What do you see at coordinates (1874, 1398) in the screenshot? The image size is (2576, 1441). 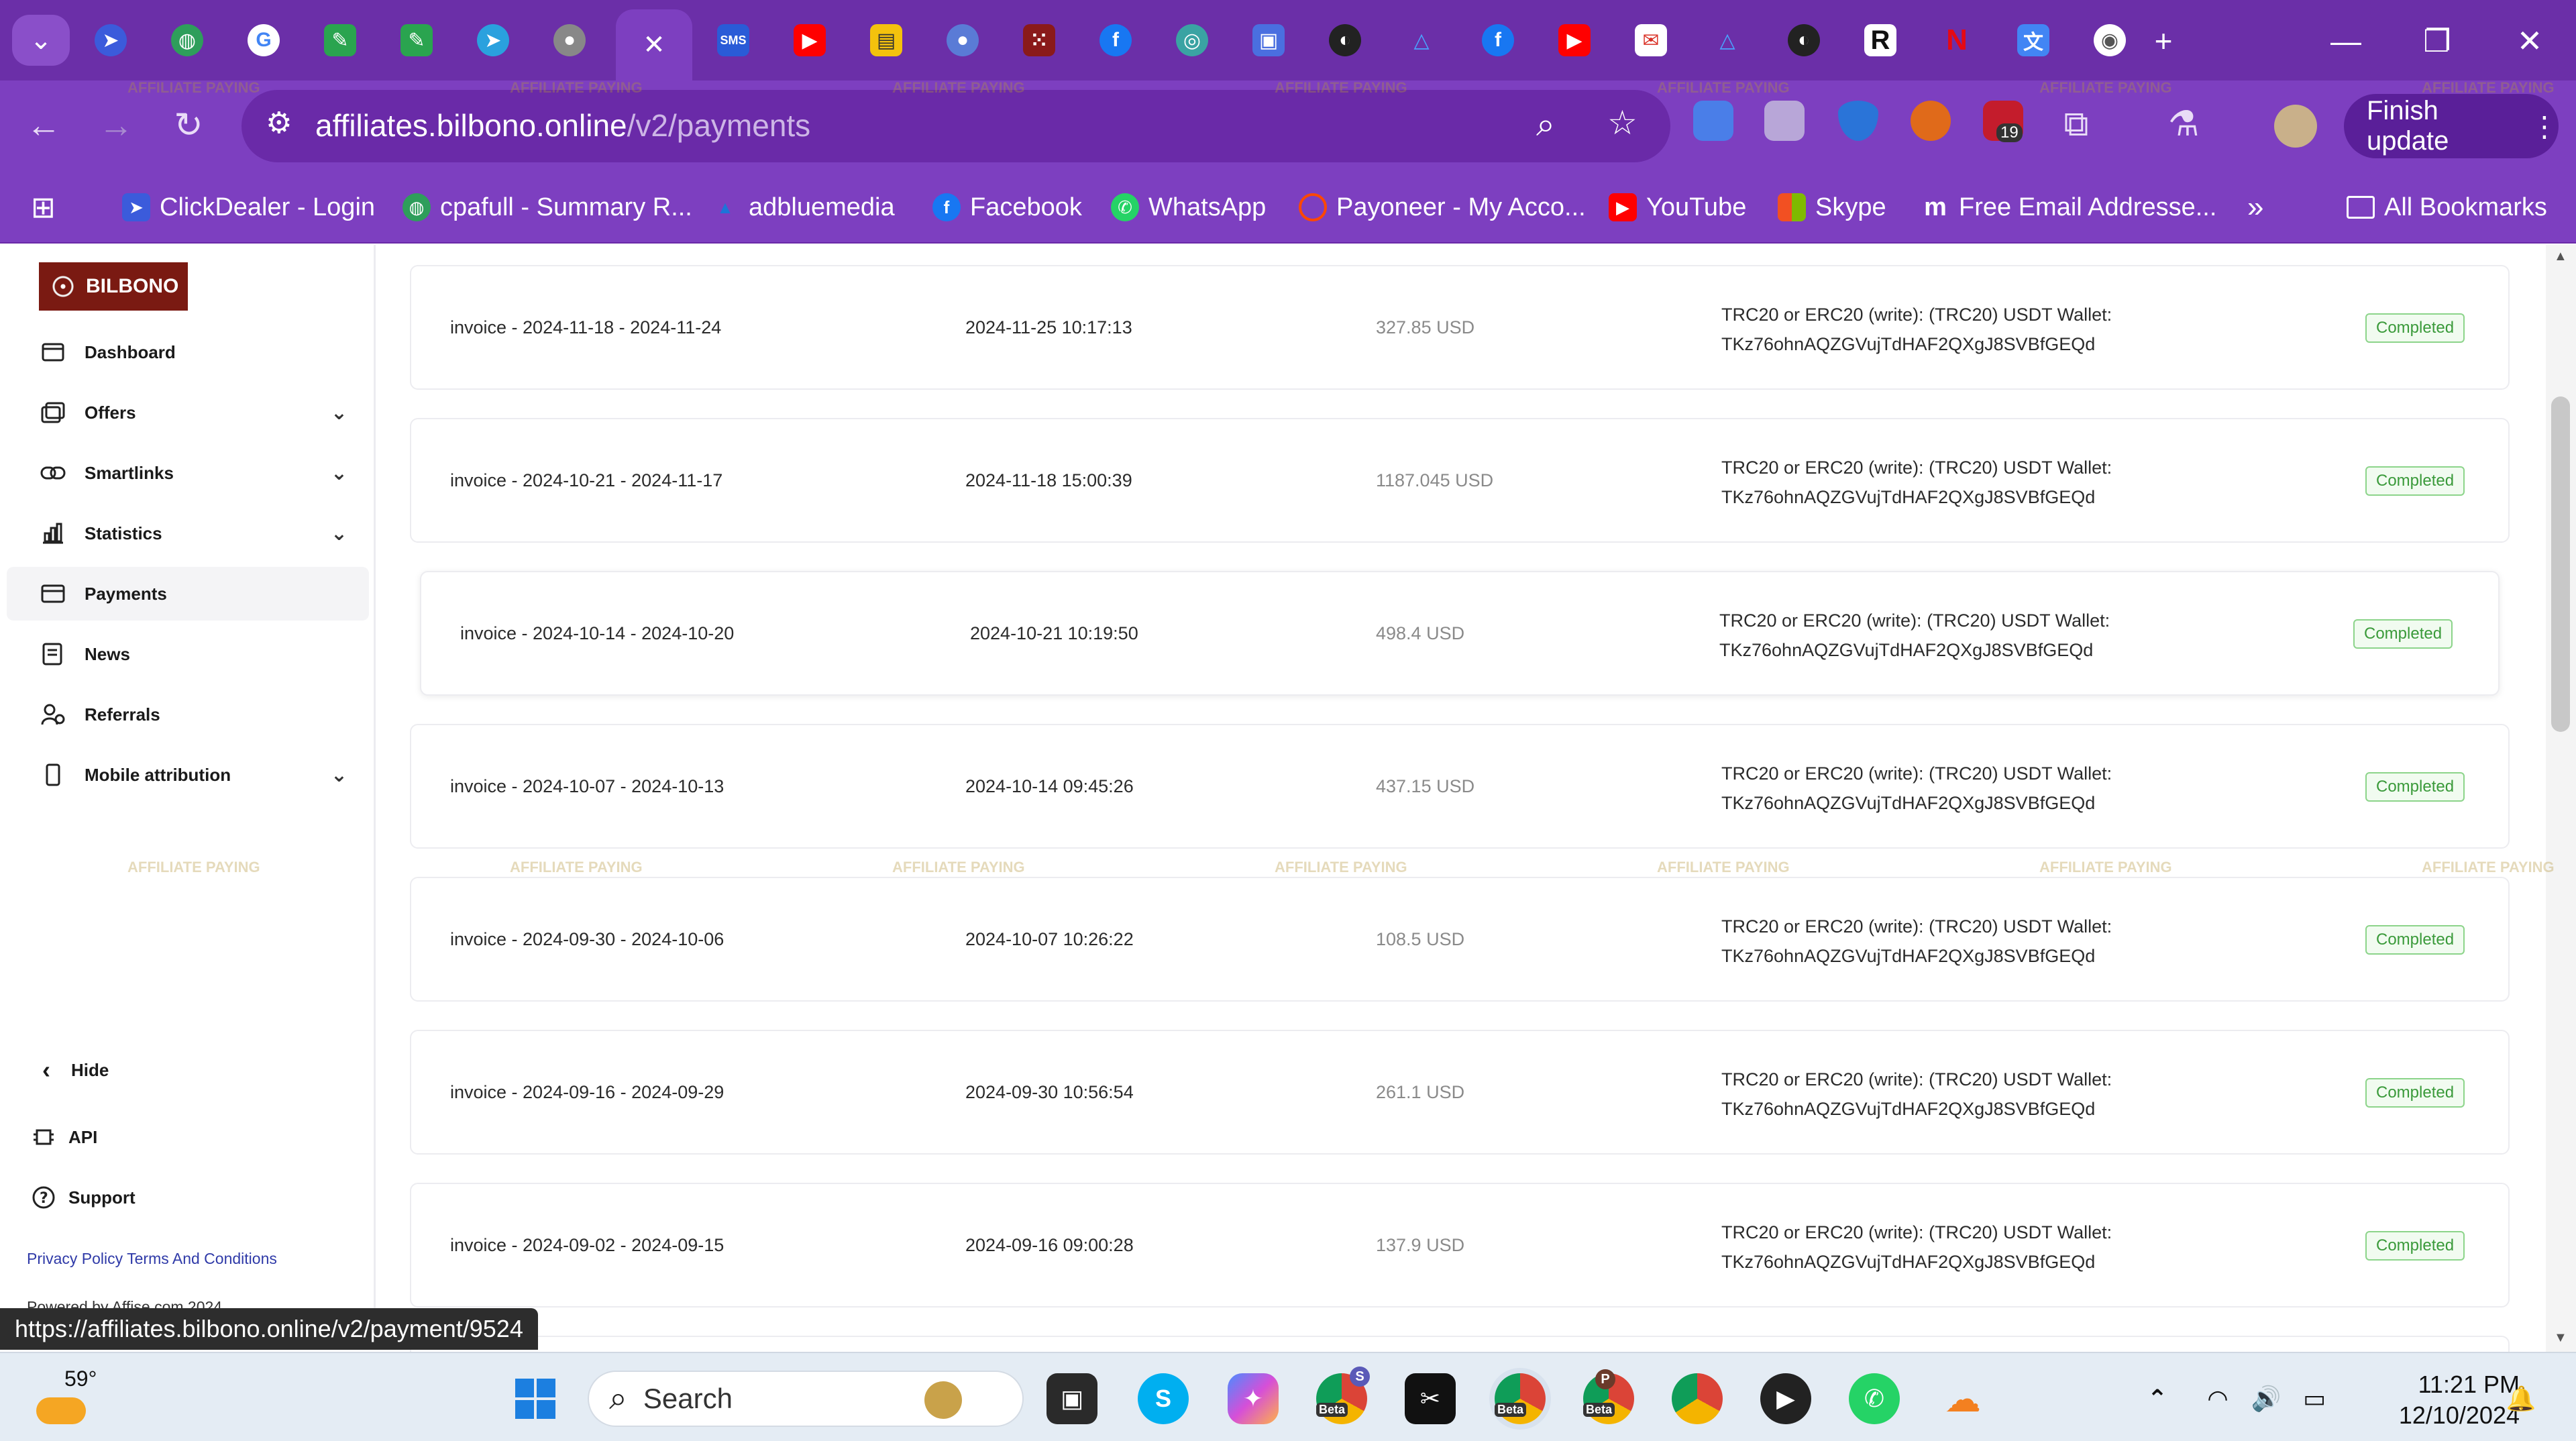 I see `whatsapp-taskbar-icon: ✆` at bounding box center [1874, 1398].